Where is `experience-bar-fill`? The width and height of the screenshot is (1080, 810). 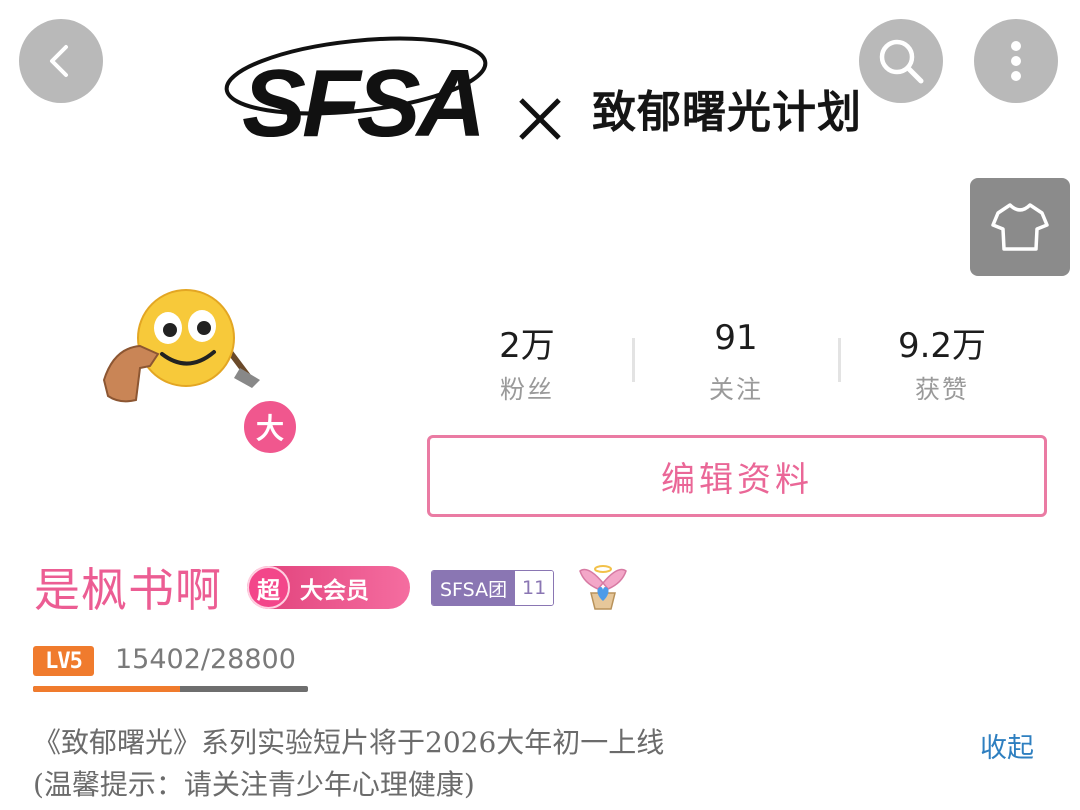 experience-bar-fill is located at coordinates (107, 689).